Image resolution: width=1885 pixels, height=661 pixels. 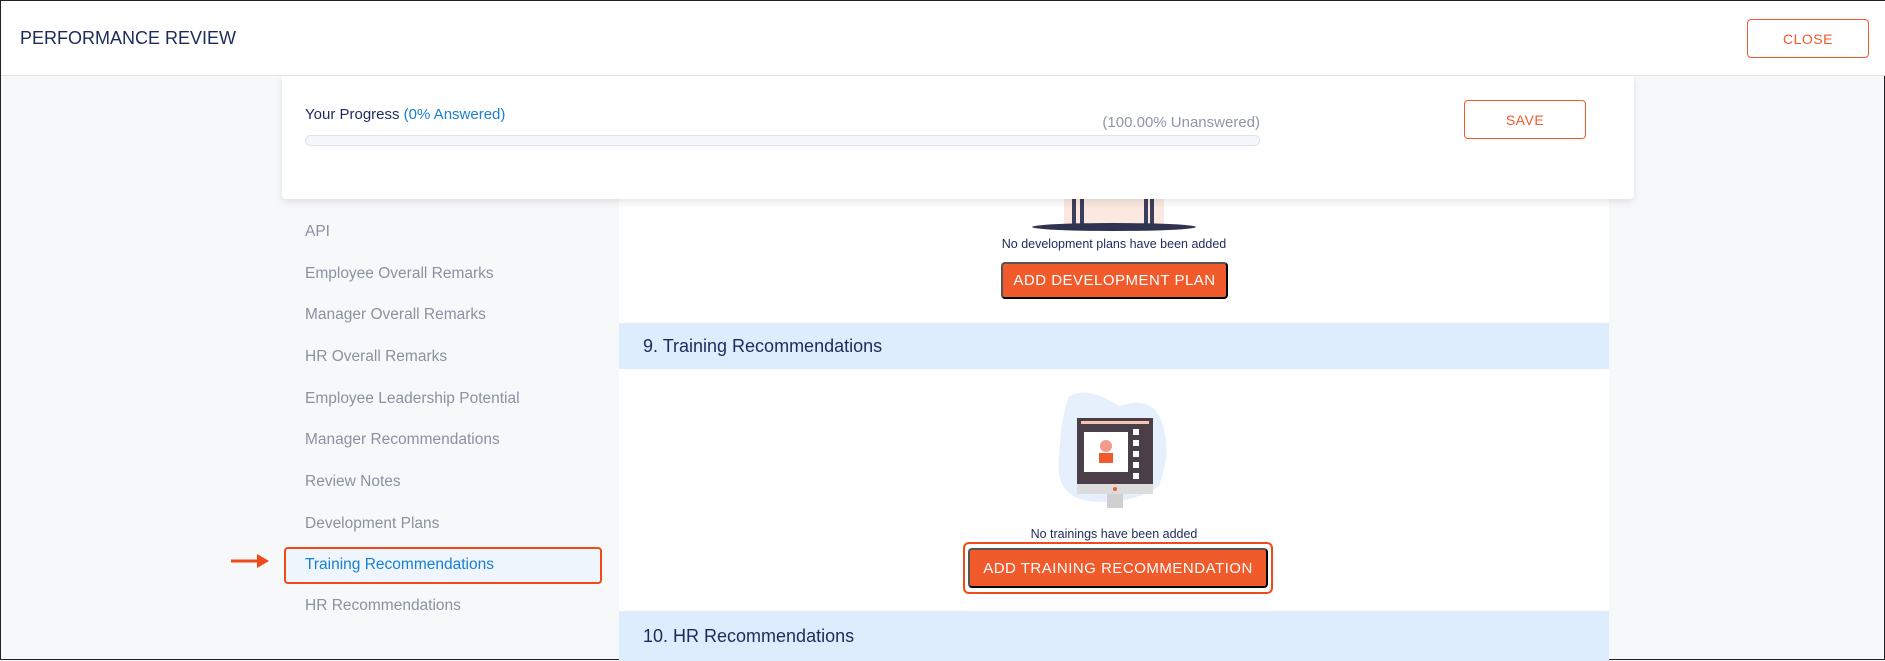 I want to click on unanswered-percent: (100.00% Unanswered), so click(x=1181, y=122).